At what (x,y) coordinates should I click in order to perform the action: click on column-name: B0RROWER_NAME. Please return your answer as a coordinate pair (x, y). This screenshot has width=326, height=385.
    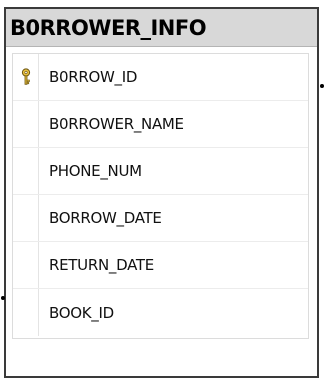
    Looking at the image, I should click on (116, 124).